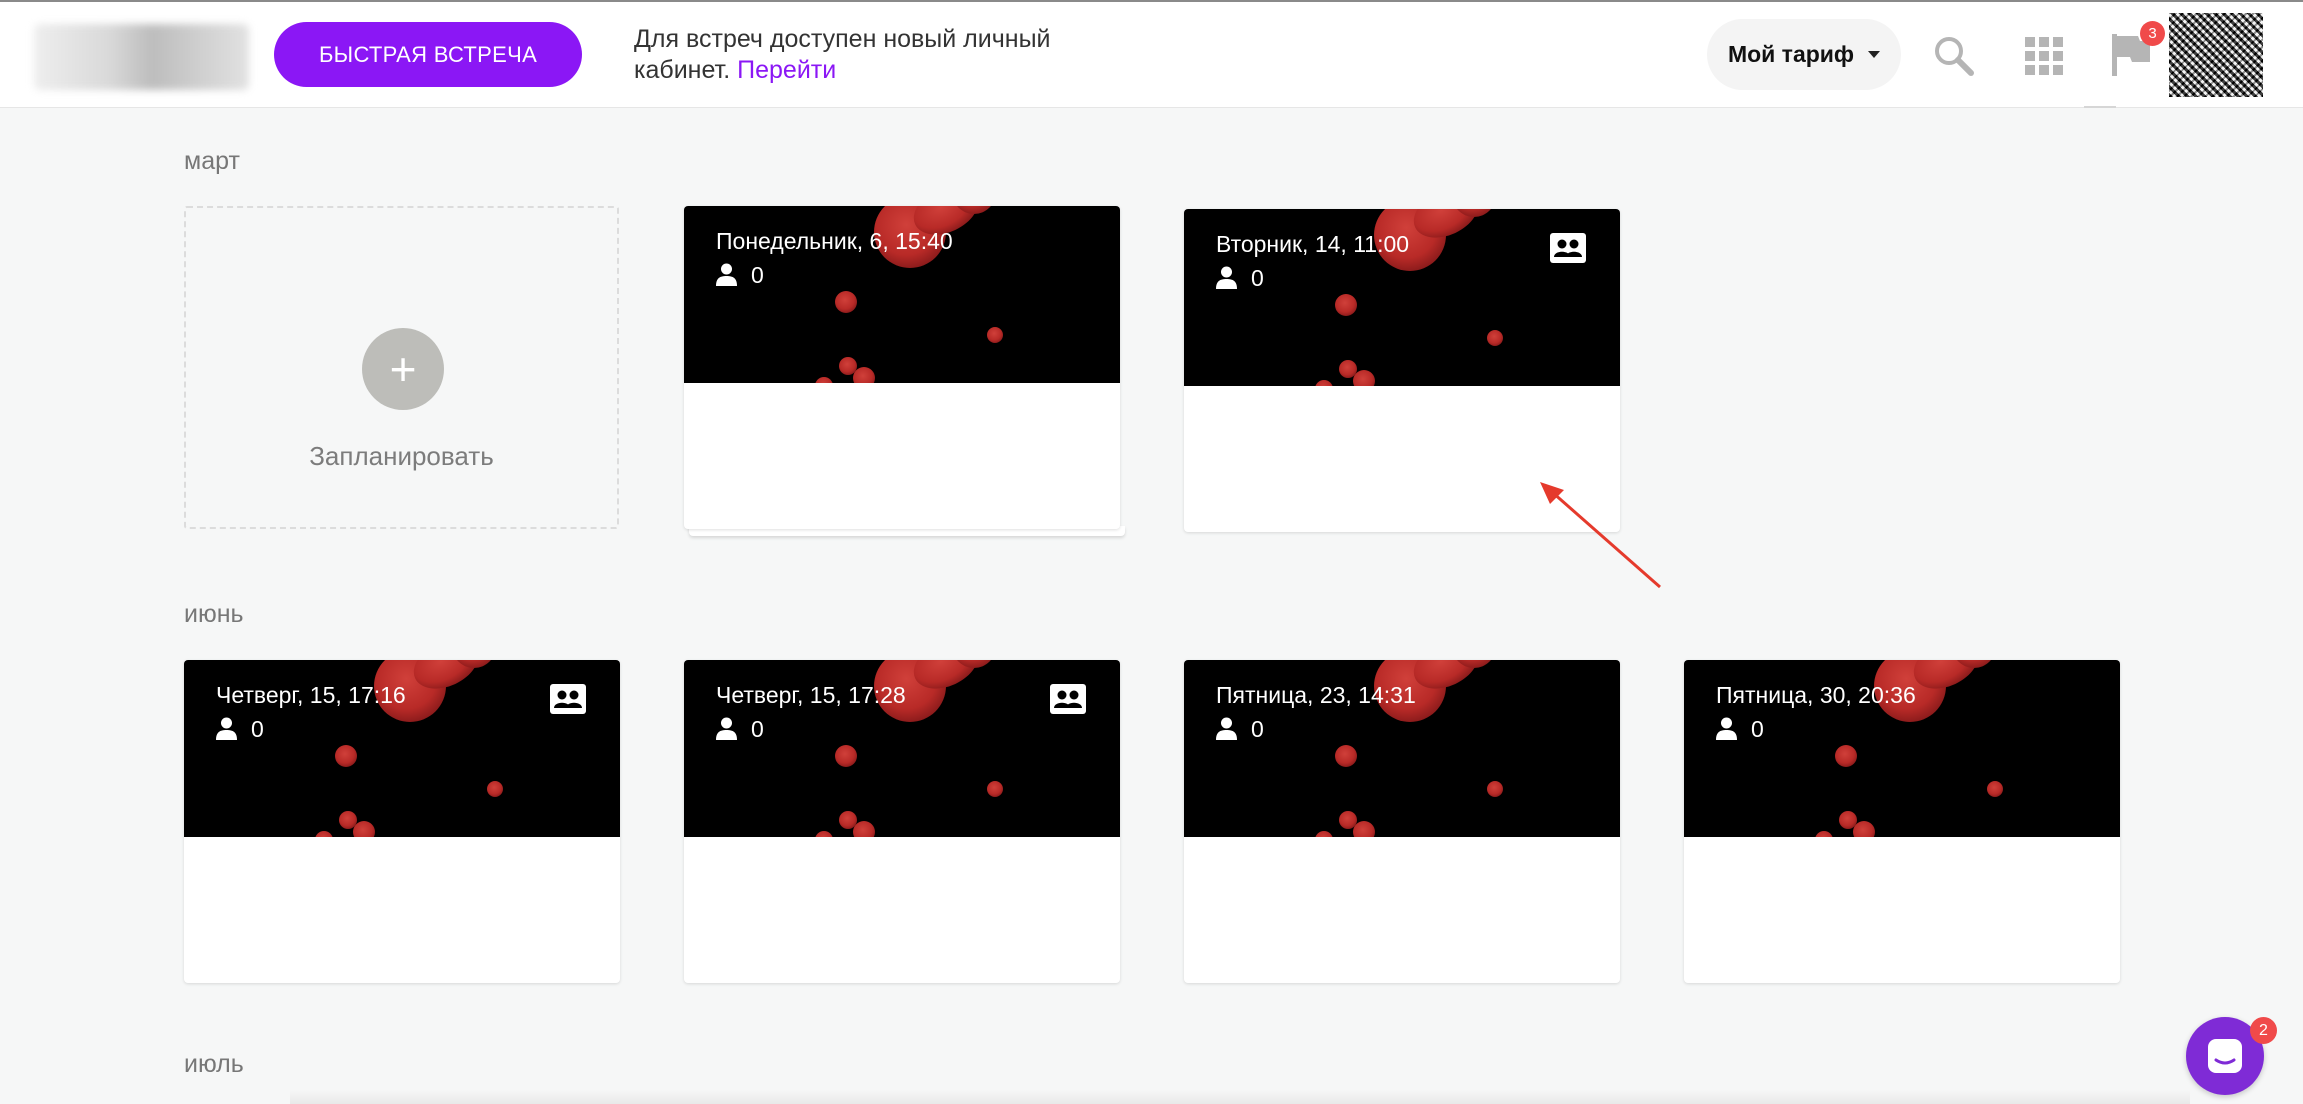 This screenshot has width=2303, height=1104. Describe the element at coordinates (2263, 1030) in the screenshot. I see `chat-unread-badge: 2` at that location.